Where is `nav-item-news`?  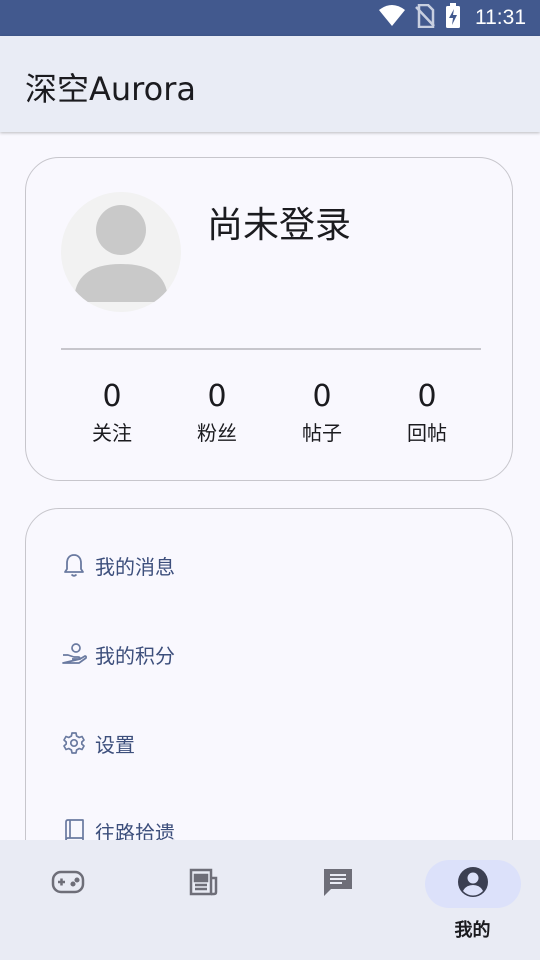
nav-item-news is located at coordinates (202, 900).